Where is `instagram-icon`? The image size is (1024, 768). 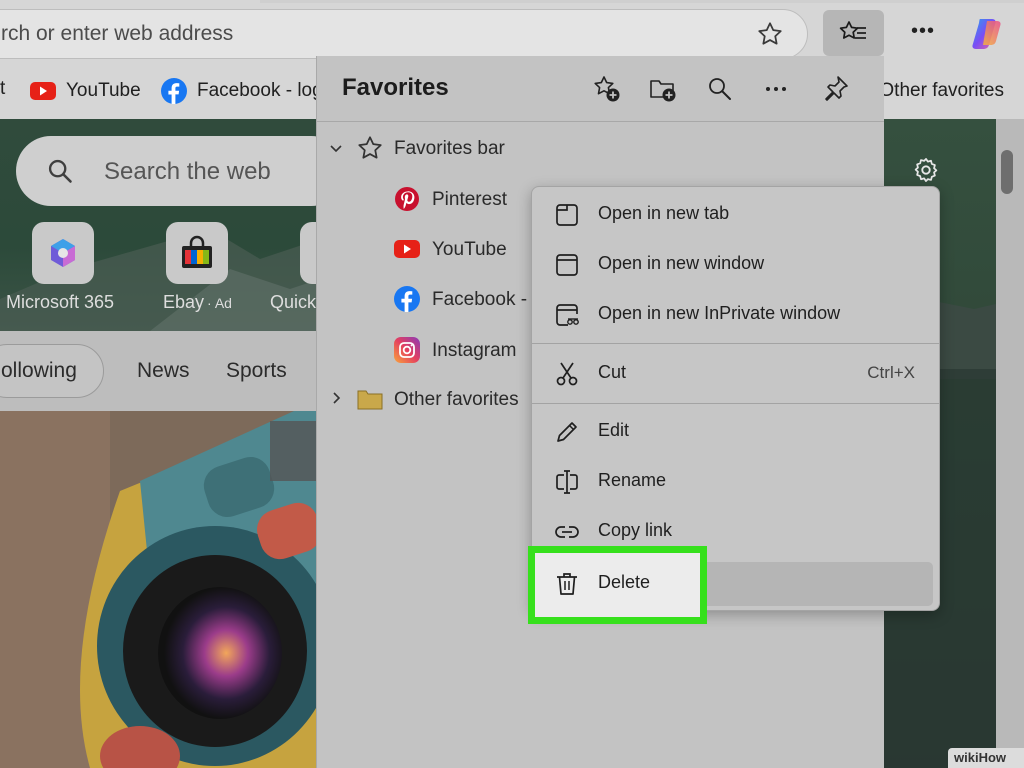
instagram-icon is located at coordinates (407, 350).